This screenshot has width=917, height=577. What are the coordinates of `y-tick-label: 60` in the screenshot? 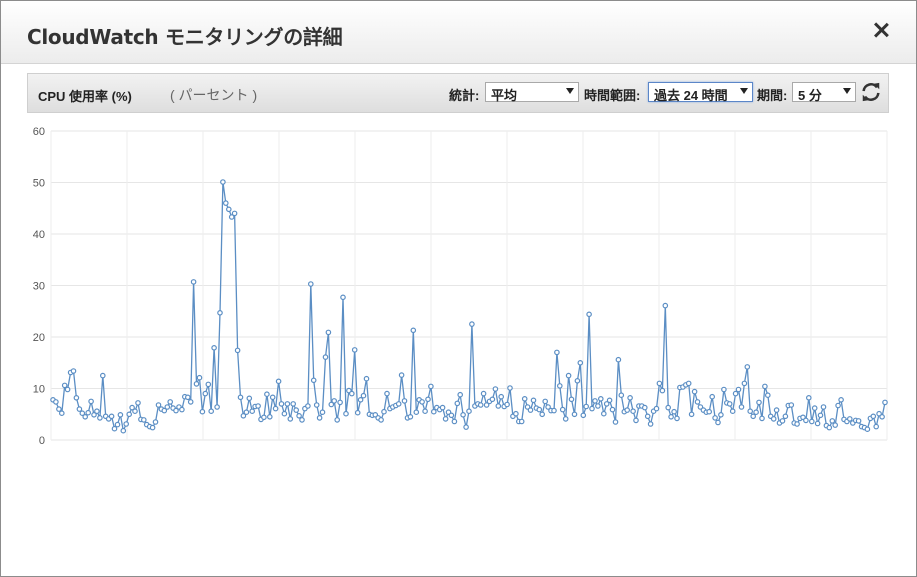 It's located at (39, 132).